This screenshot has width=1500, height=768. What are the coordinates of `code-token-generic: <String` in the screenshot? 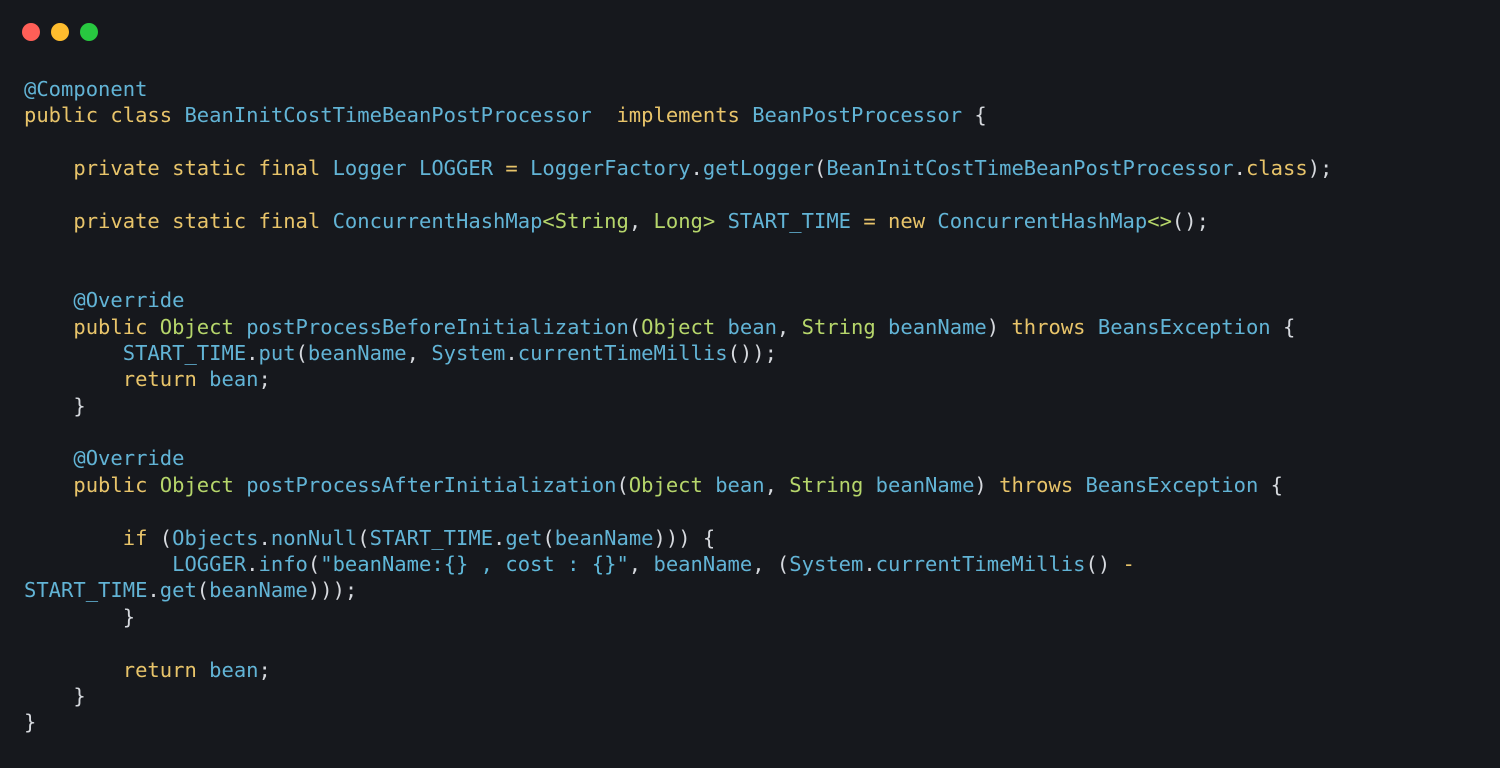 It's located at (585, 220).